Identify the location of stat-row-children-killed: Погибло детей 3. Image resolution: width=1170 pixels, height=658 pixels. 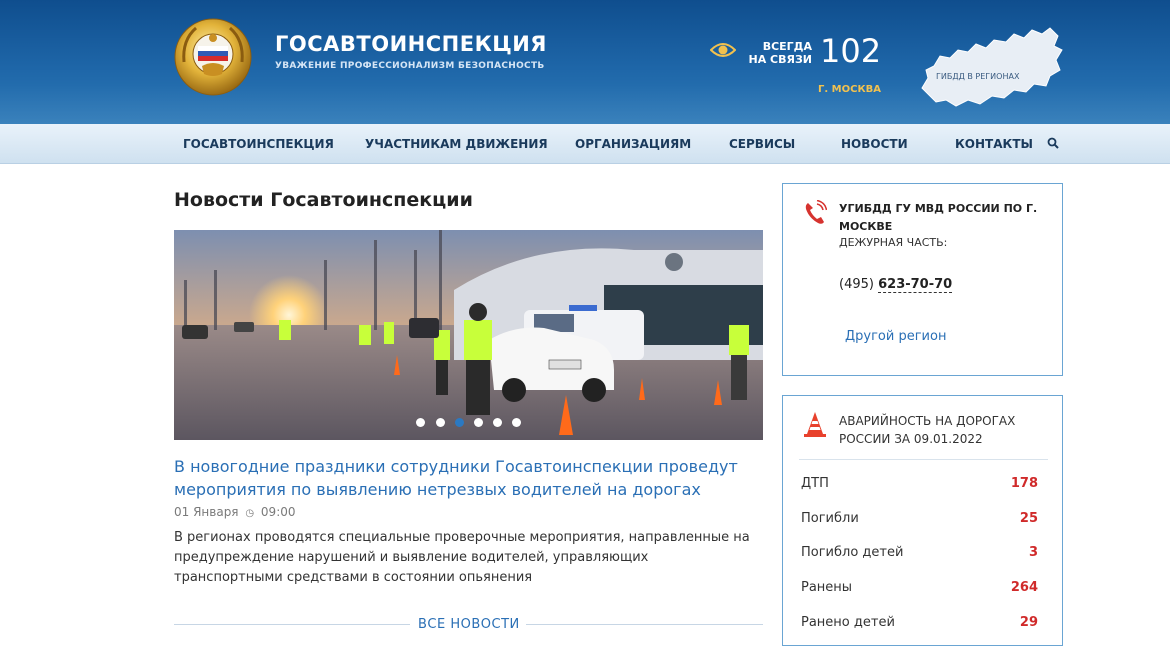
(919, 555).